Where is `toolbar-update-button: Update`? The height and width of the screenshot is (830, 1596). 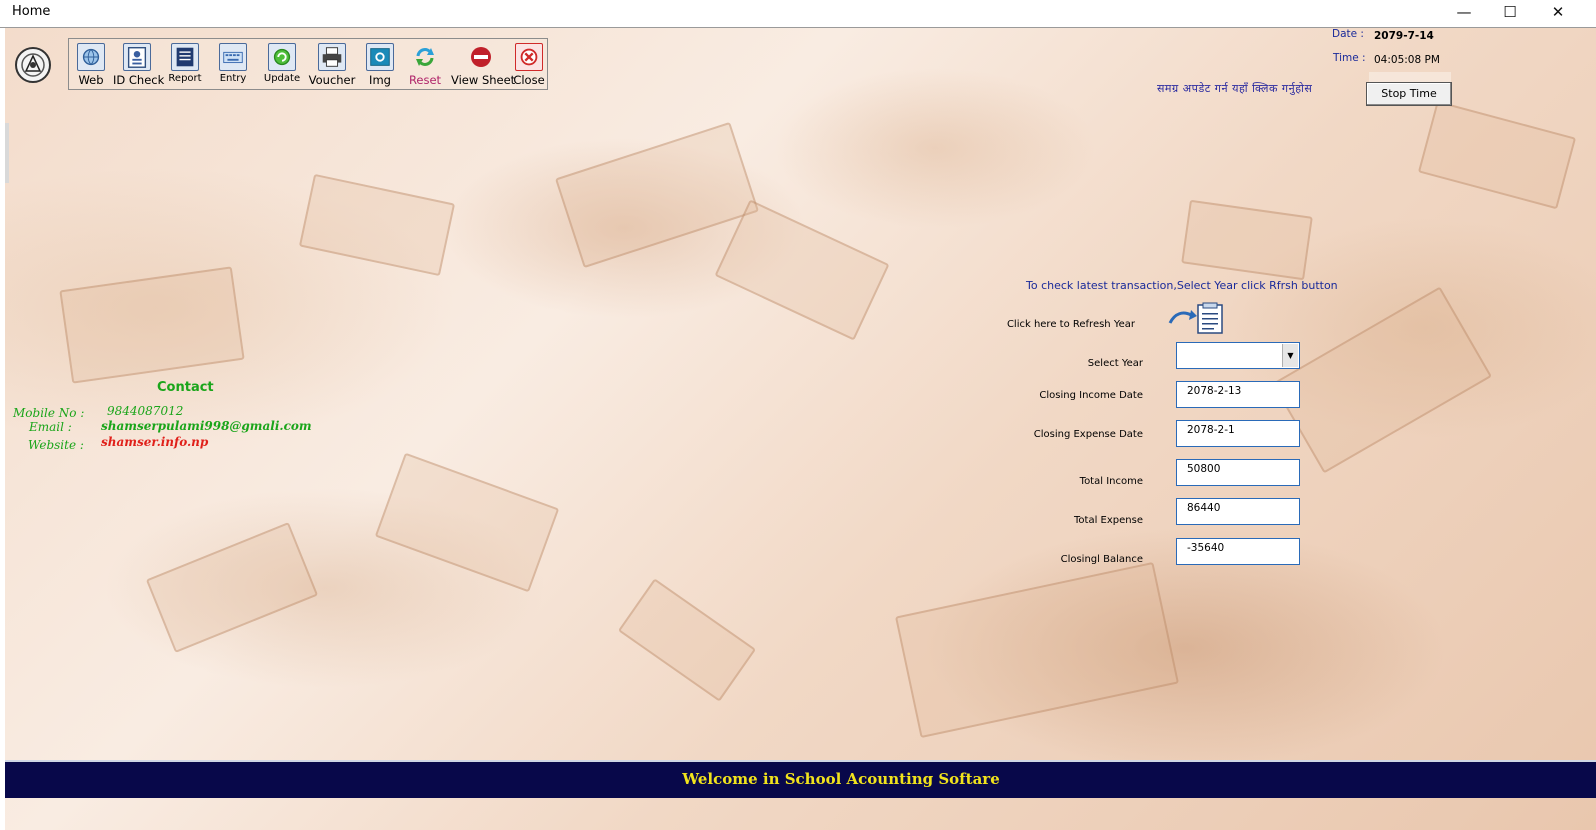 toolbar-update-button: Update is located at coordinates (282, 64).